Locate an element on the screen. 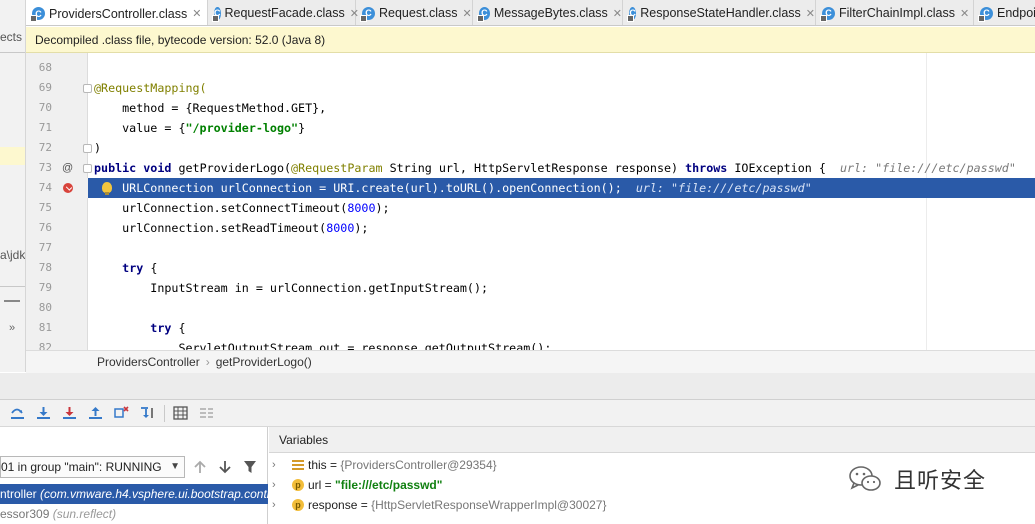  code-line: 77 is located at coordinates (530, 248).